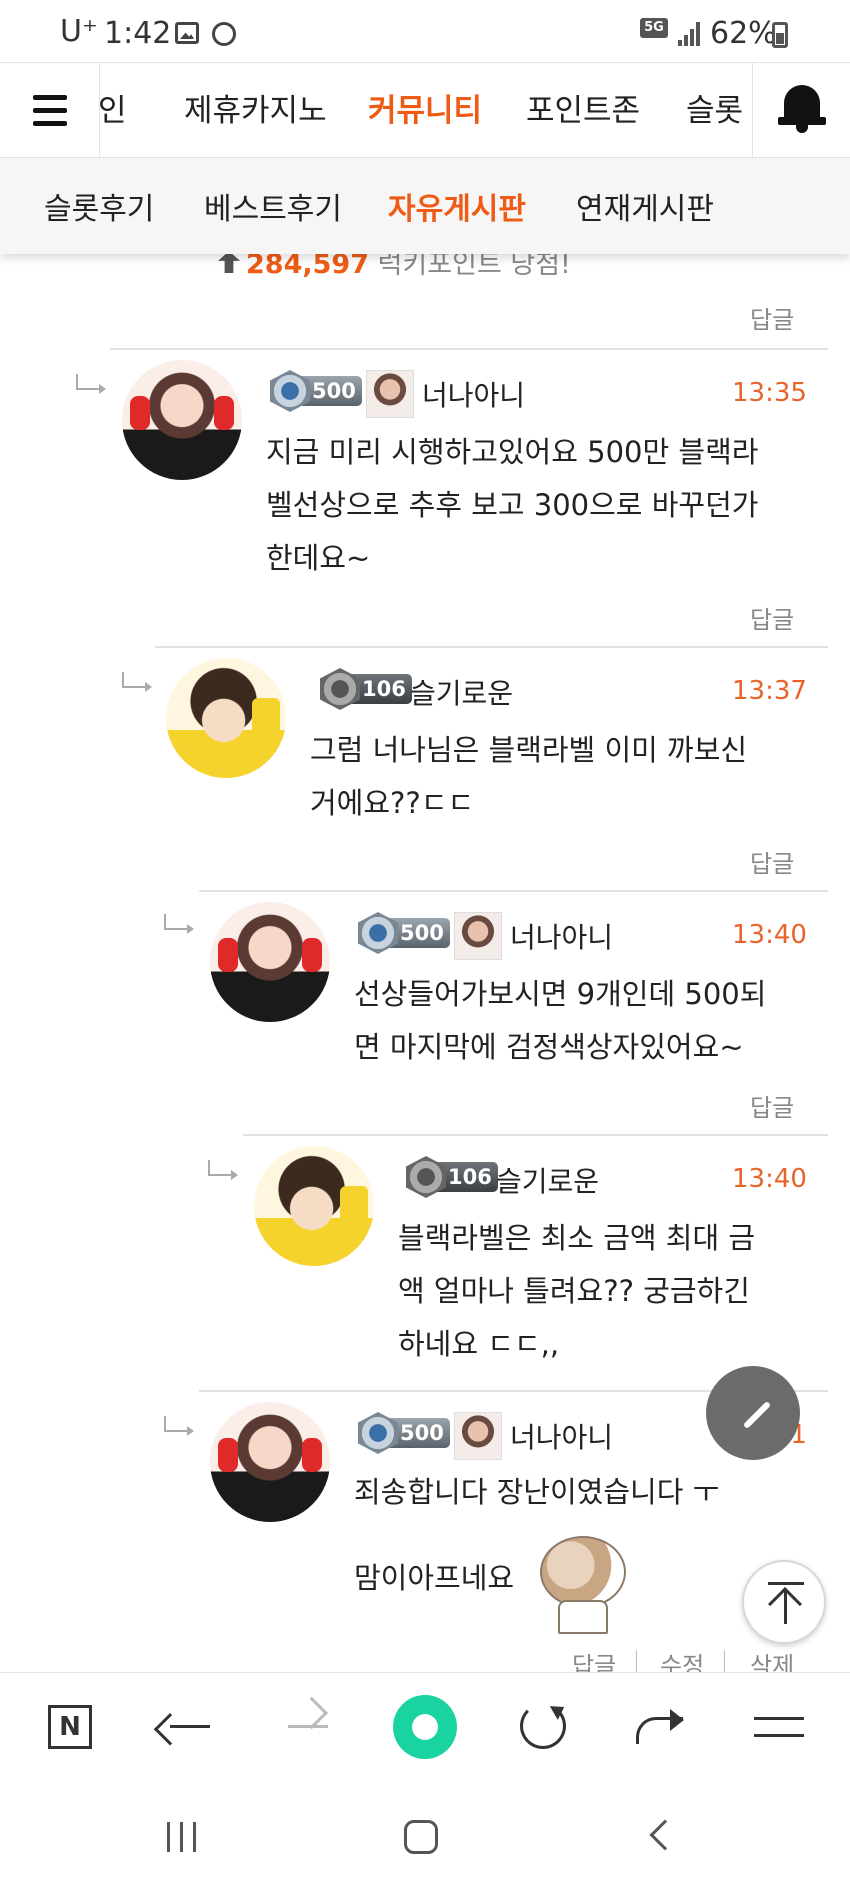 This screenshot has width=850, height=1889. Describe the element at coordinates (543, 1726) in the screenshot. I see `reload-icon` at that location.